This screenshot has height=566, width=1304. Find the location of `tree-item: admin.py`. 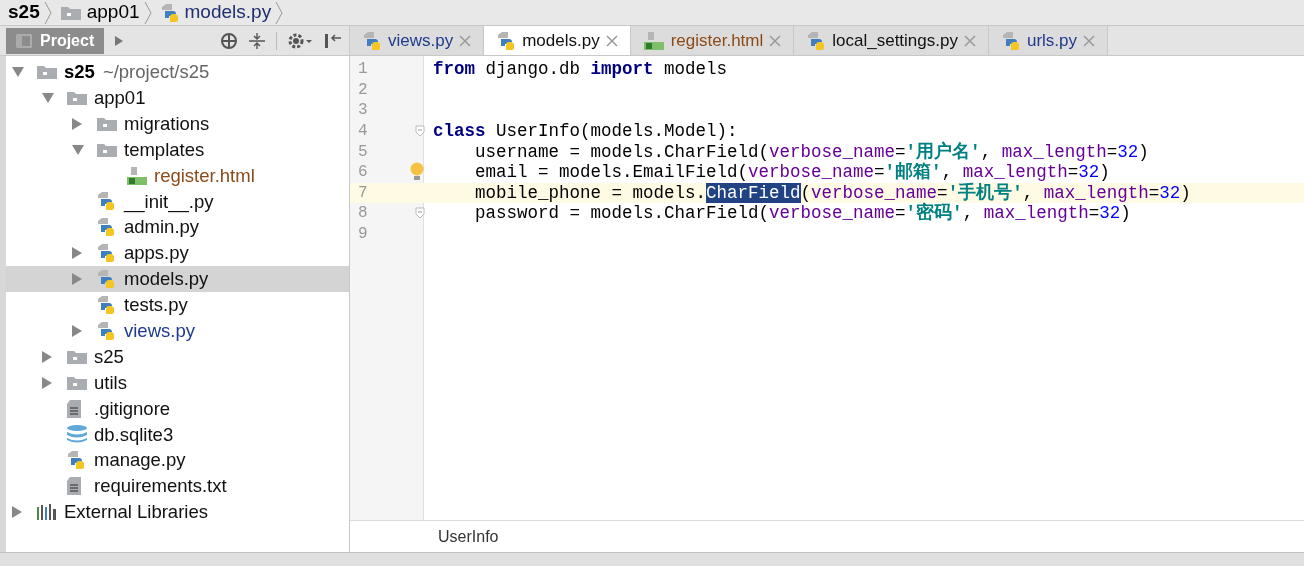

tree-item: admin.py is located at coordinates (177, 227).